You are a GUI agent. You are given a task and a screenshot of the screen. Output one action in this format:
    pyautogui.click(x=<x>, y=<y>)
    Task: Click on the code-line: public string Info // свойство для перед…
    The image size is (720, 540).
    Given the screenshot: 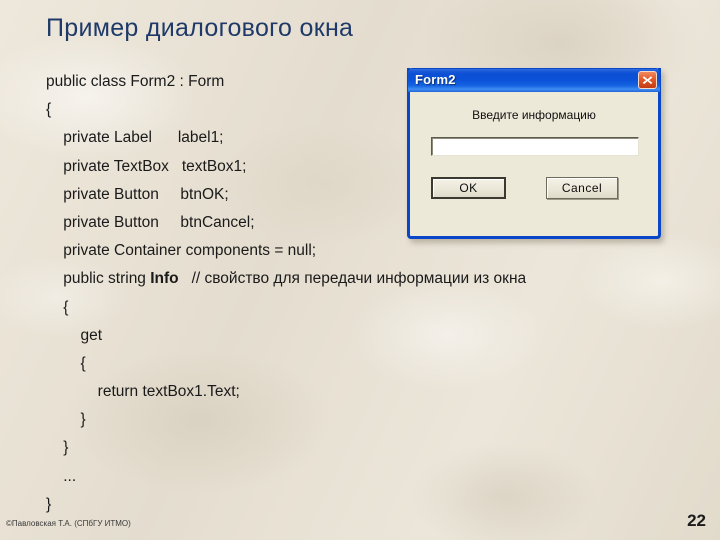 What is the action you would take?
    pyautogui.click(x=378, y=279)
    